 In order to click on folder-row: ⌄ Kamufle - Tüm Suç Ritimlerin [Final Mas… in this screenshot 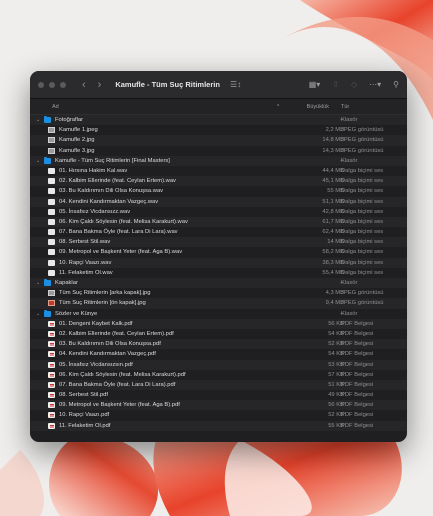, I will do `click(218, 160)`.